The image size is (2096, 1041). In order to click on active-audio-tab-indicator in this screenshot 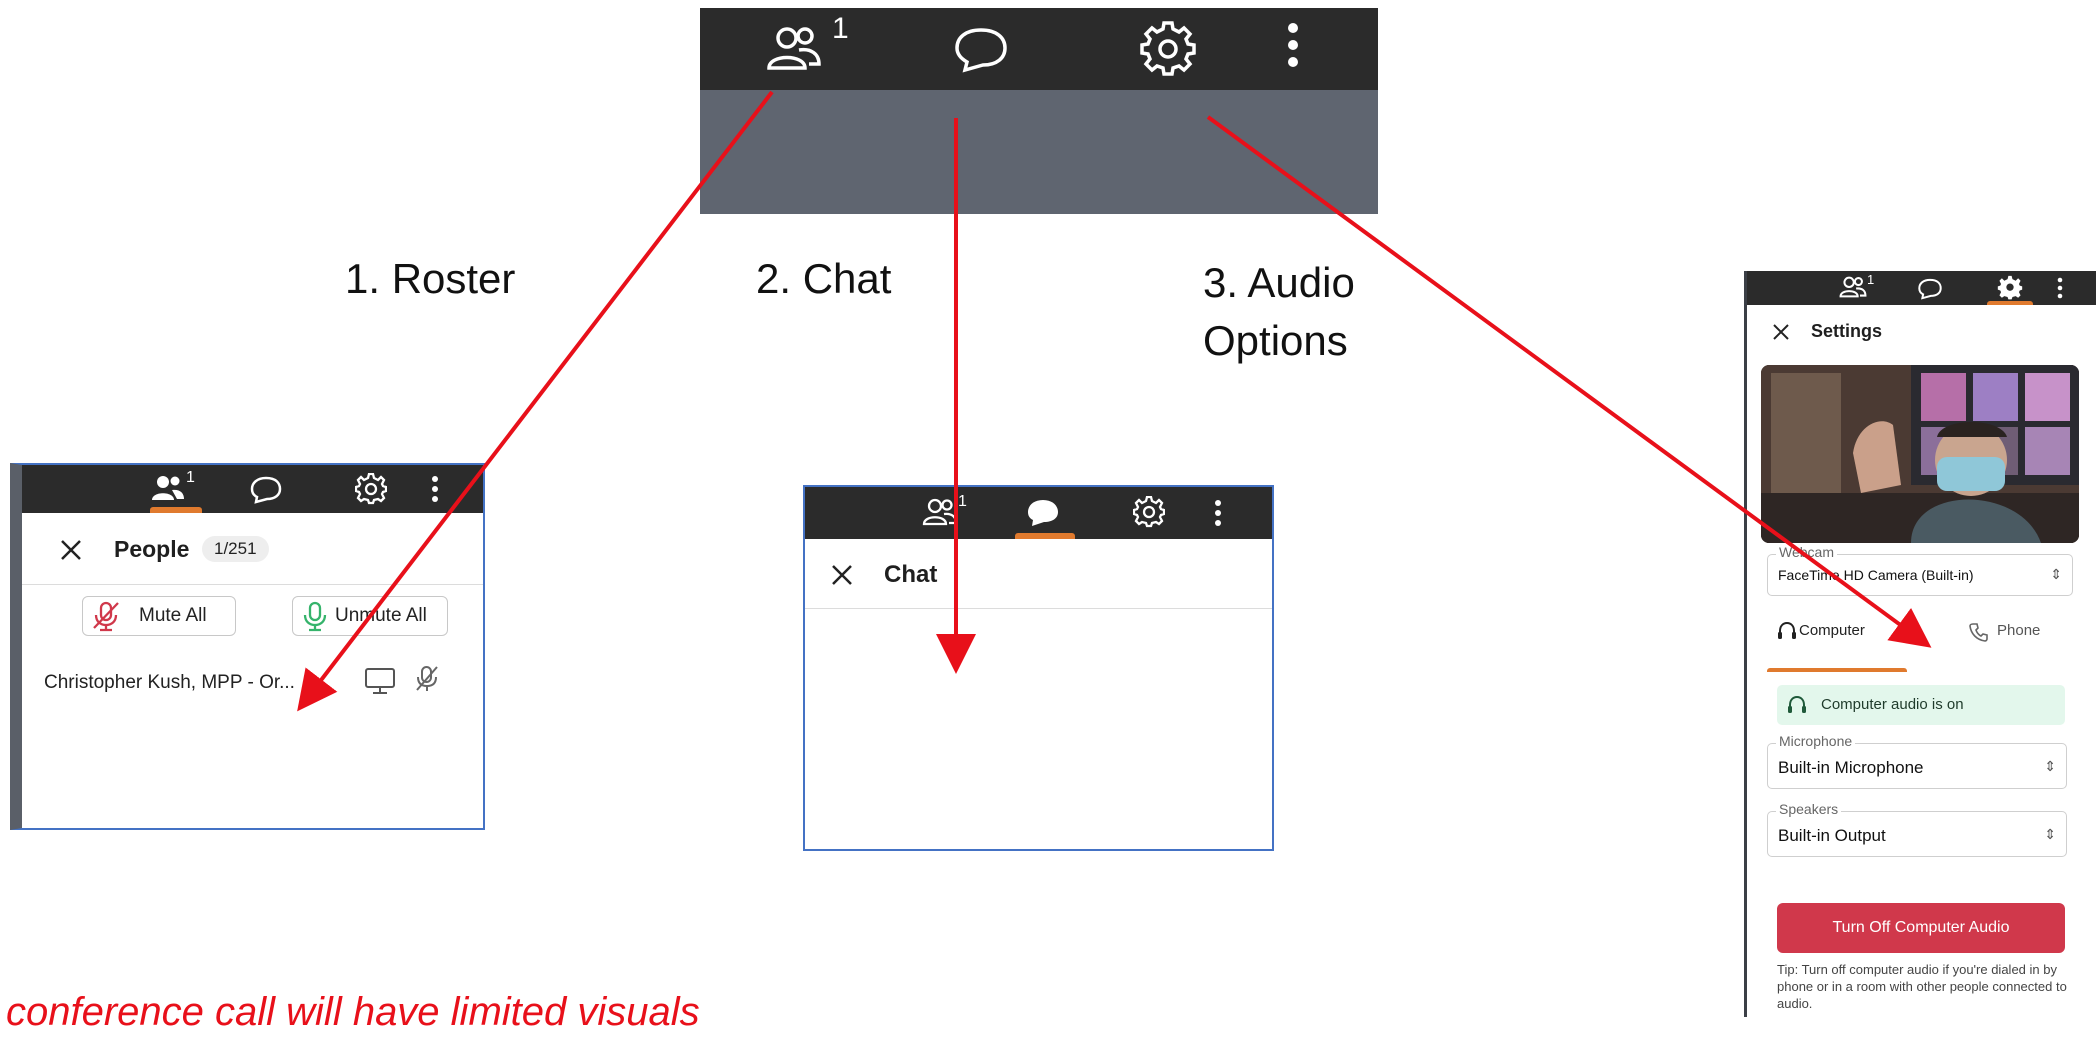, I will do `click(1837, 670)`.